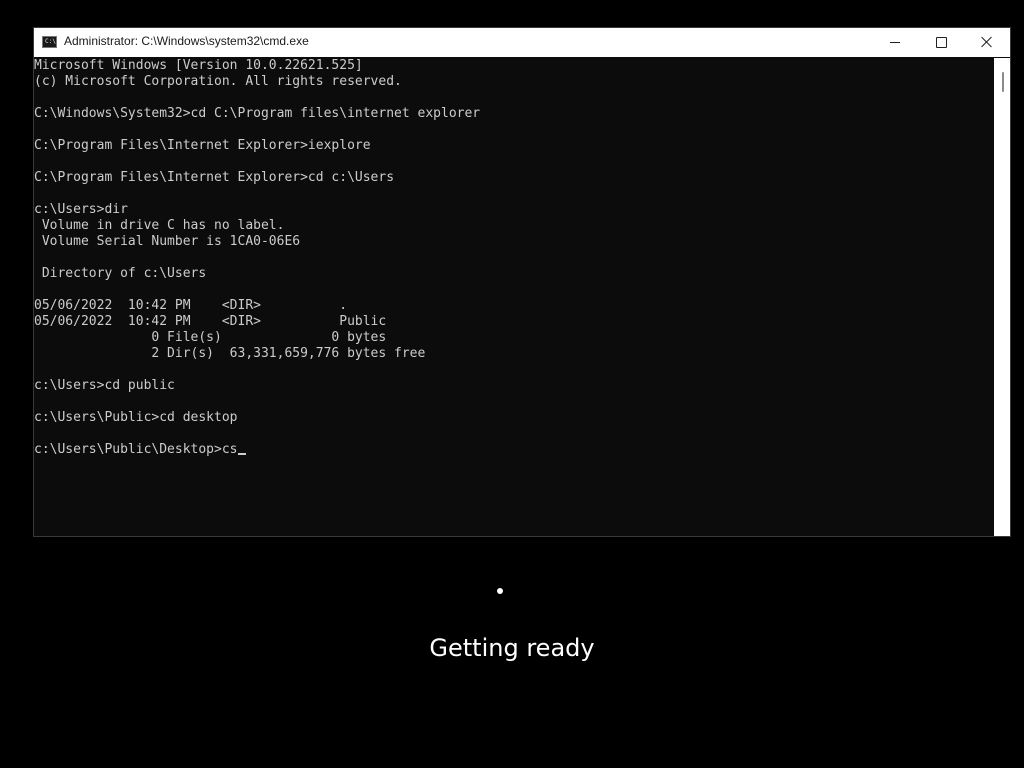  I want to click on scrollbar-thumb, so click(1003, 82).